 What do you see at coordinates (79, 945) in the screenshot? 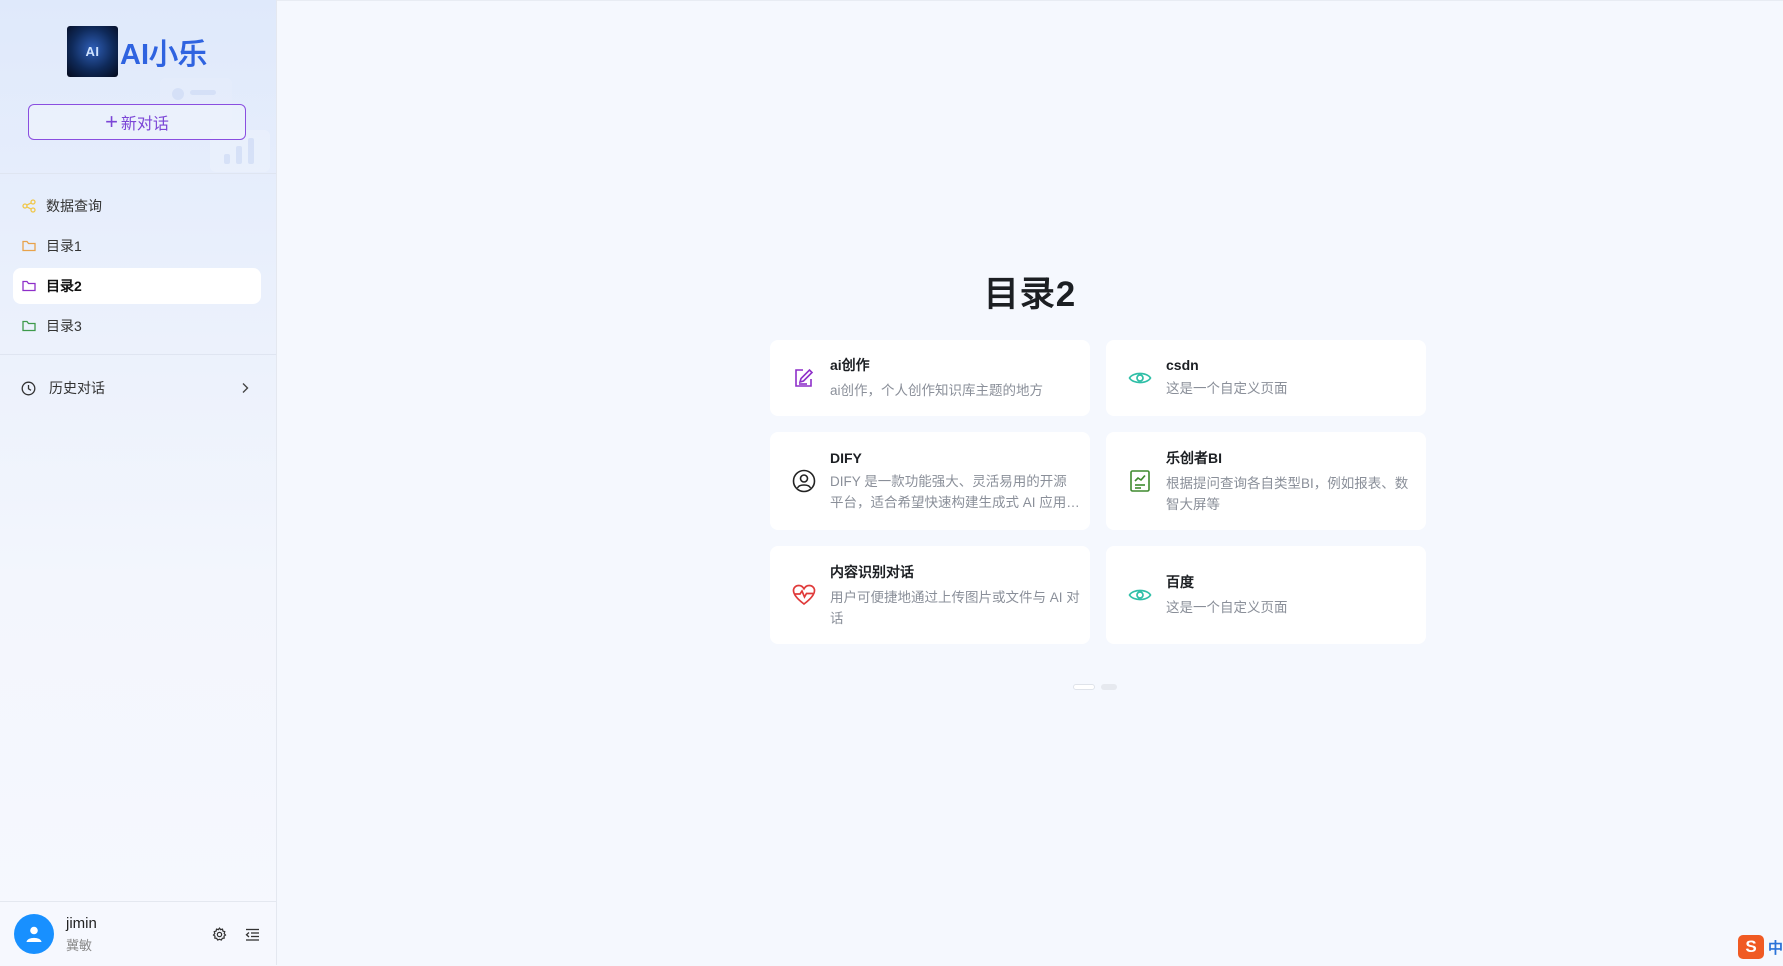
I see `user-display-name: 冀敏` at bounding box center [79, 945].